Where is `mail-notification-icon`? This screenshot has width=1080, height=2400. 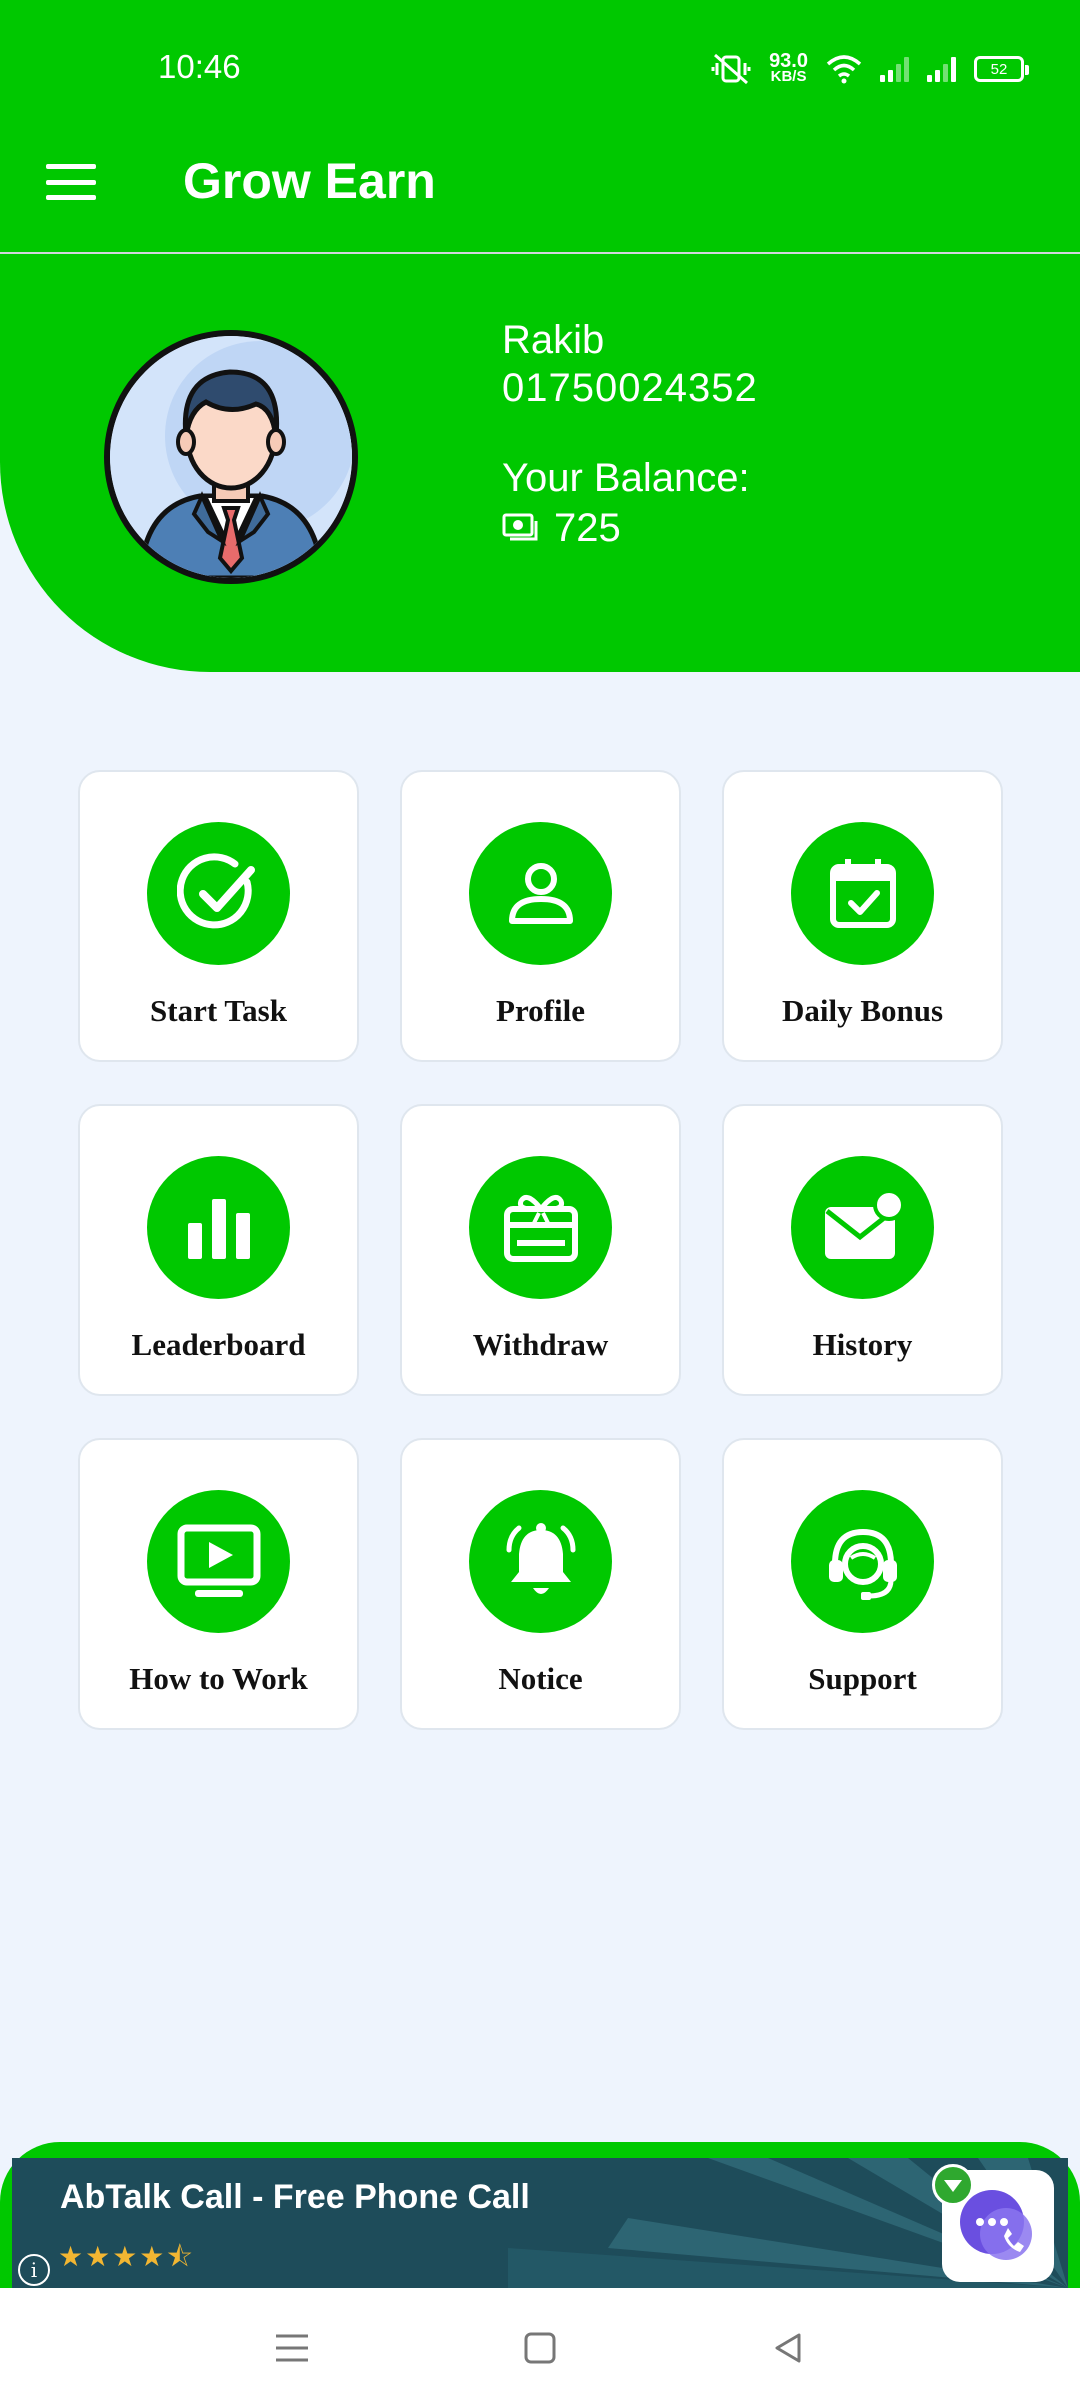 mail-notification-icon is located at coordinates (862, 1227).